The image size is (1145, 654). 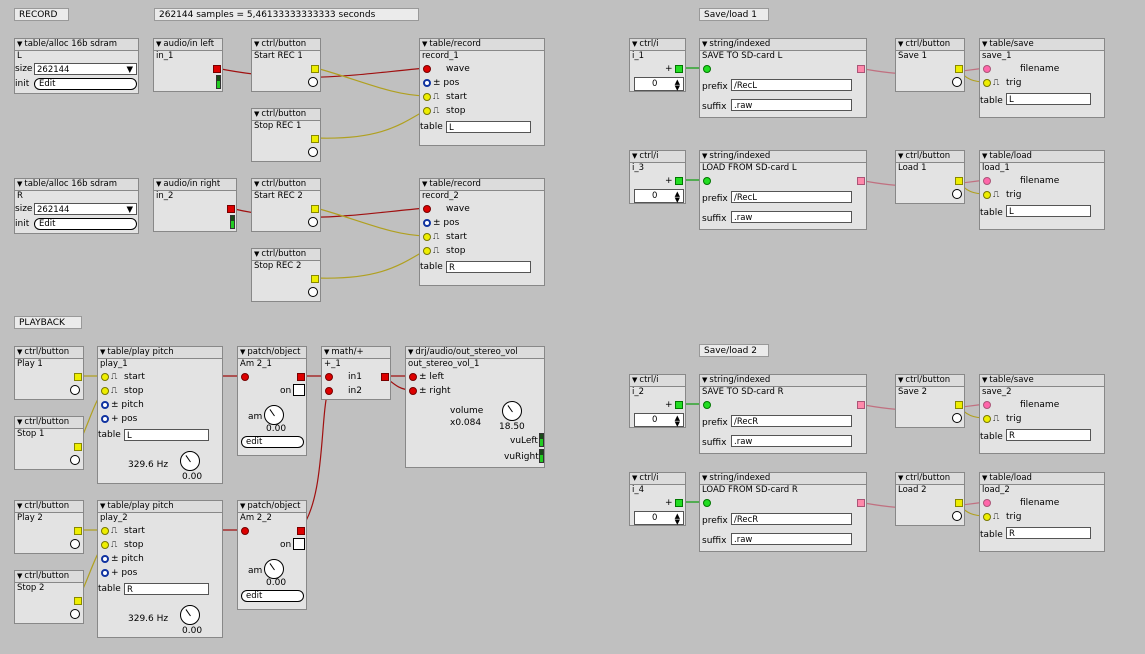 I want to click on inlet-left, so click(x=413, y=377).